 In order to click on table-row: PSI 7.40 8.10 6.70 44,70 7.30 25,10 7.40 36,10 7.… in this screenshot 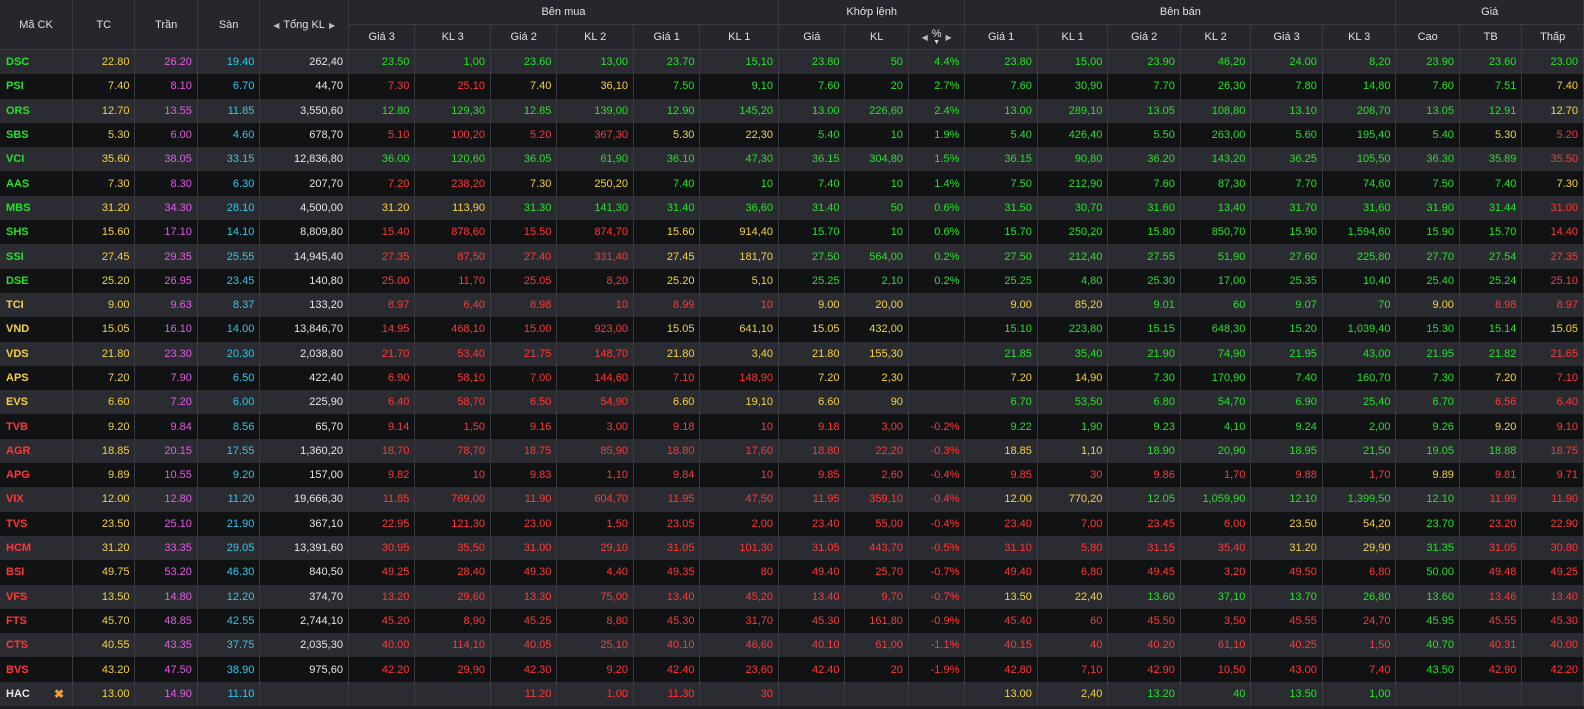, I will do `click(792, 86)`.